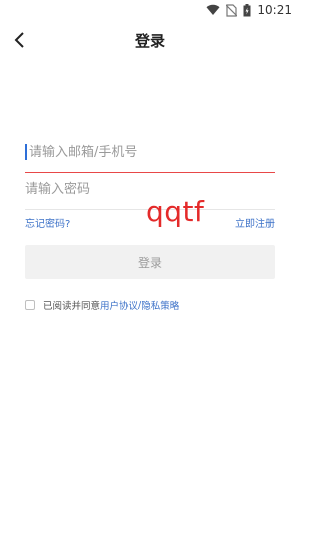 The width and height of the screenshot is (320, 533). I want to click on forgot-password-link: 忘记密码?, so click(47, 222).